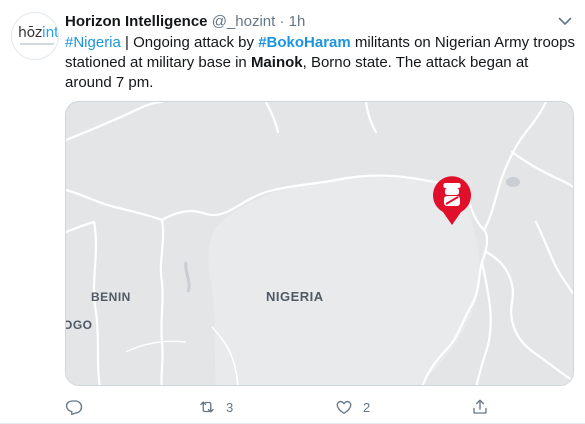  I want to click on hashtag-link: #Nigeria, so click(93, 42).